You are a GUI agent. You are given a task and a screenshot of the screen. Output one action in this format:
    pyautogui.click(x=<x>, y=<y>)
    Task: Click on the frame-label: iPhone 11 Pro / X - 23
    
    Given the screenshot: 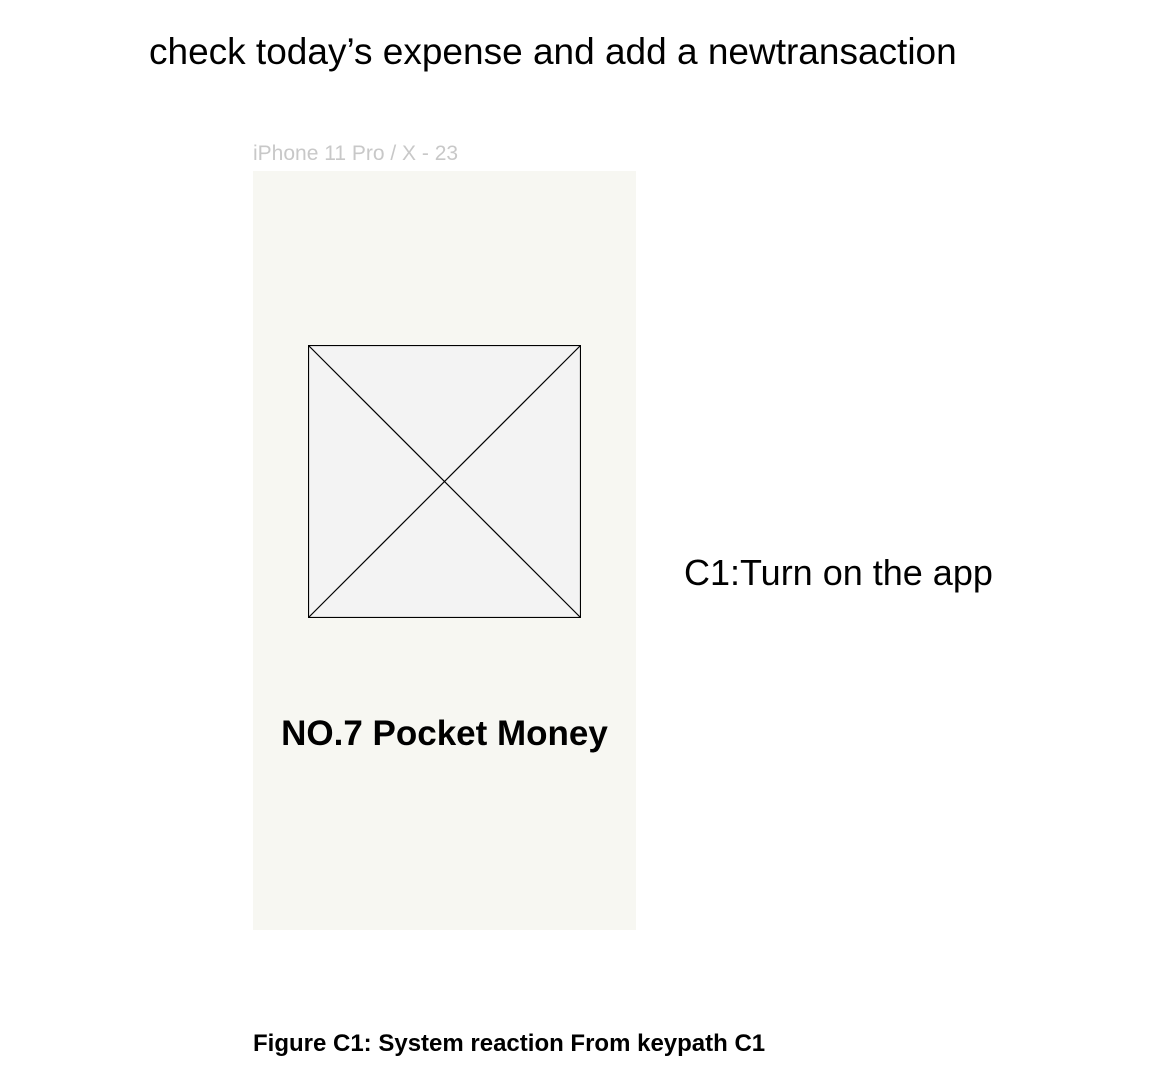 What is the action you would take?
    pyautogui.click(x=356, y=153)
    